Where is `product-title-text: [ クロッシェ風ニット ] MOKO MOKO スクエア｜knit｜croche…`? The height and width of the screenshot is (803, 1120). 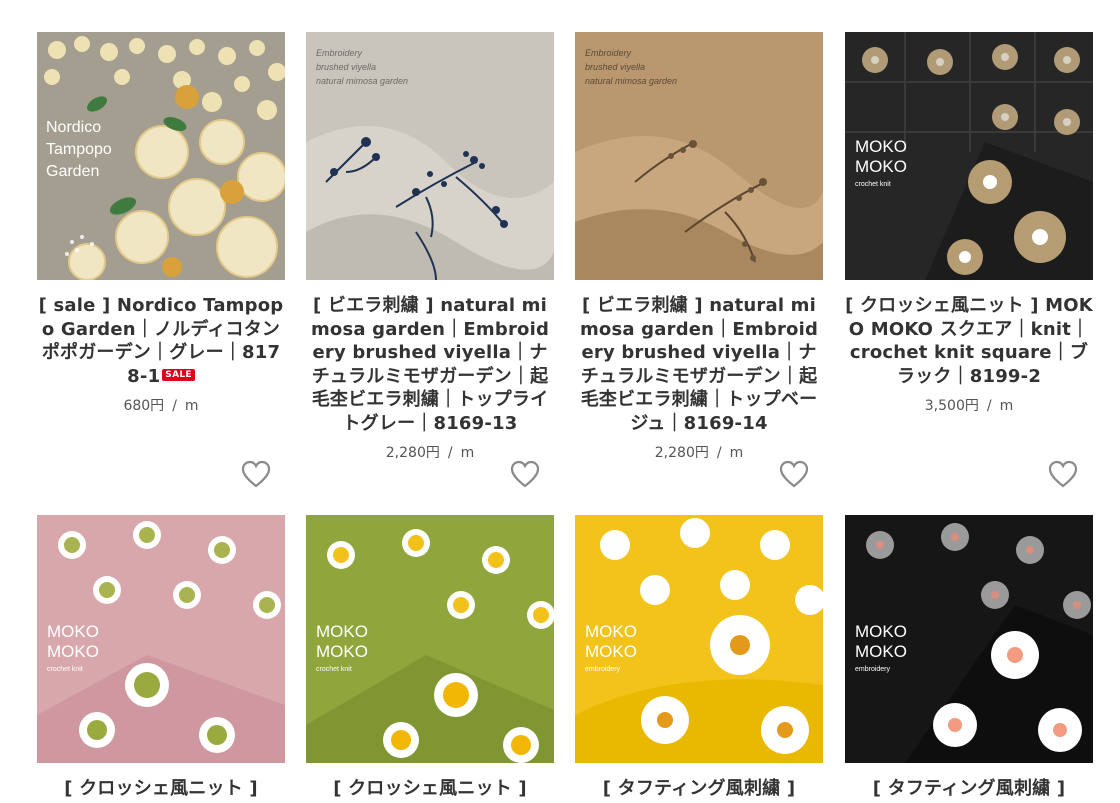 product-title-text: [ クロッシェ風ニット ] MOKO MOKO スクエア｜knit｜croche… is located at coordinates (969, 341).